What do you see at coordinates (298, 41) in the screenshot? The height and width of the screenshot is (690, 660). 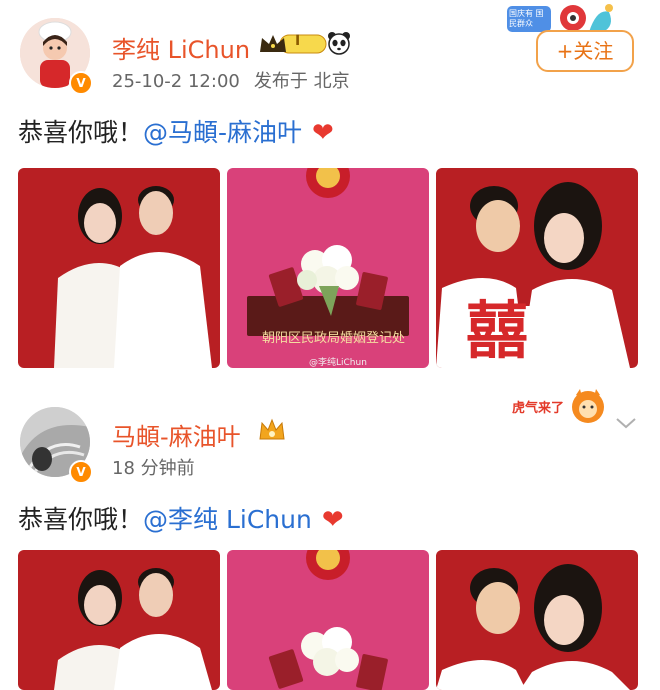 I see `level-badge-text: I` at bounding box center [298, 41].